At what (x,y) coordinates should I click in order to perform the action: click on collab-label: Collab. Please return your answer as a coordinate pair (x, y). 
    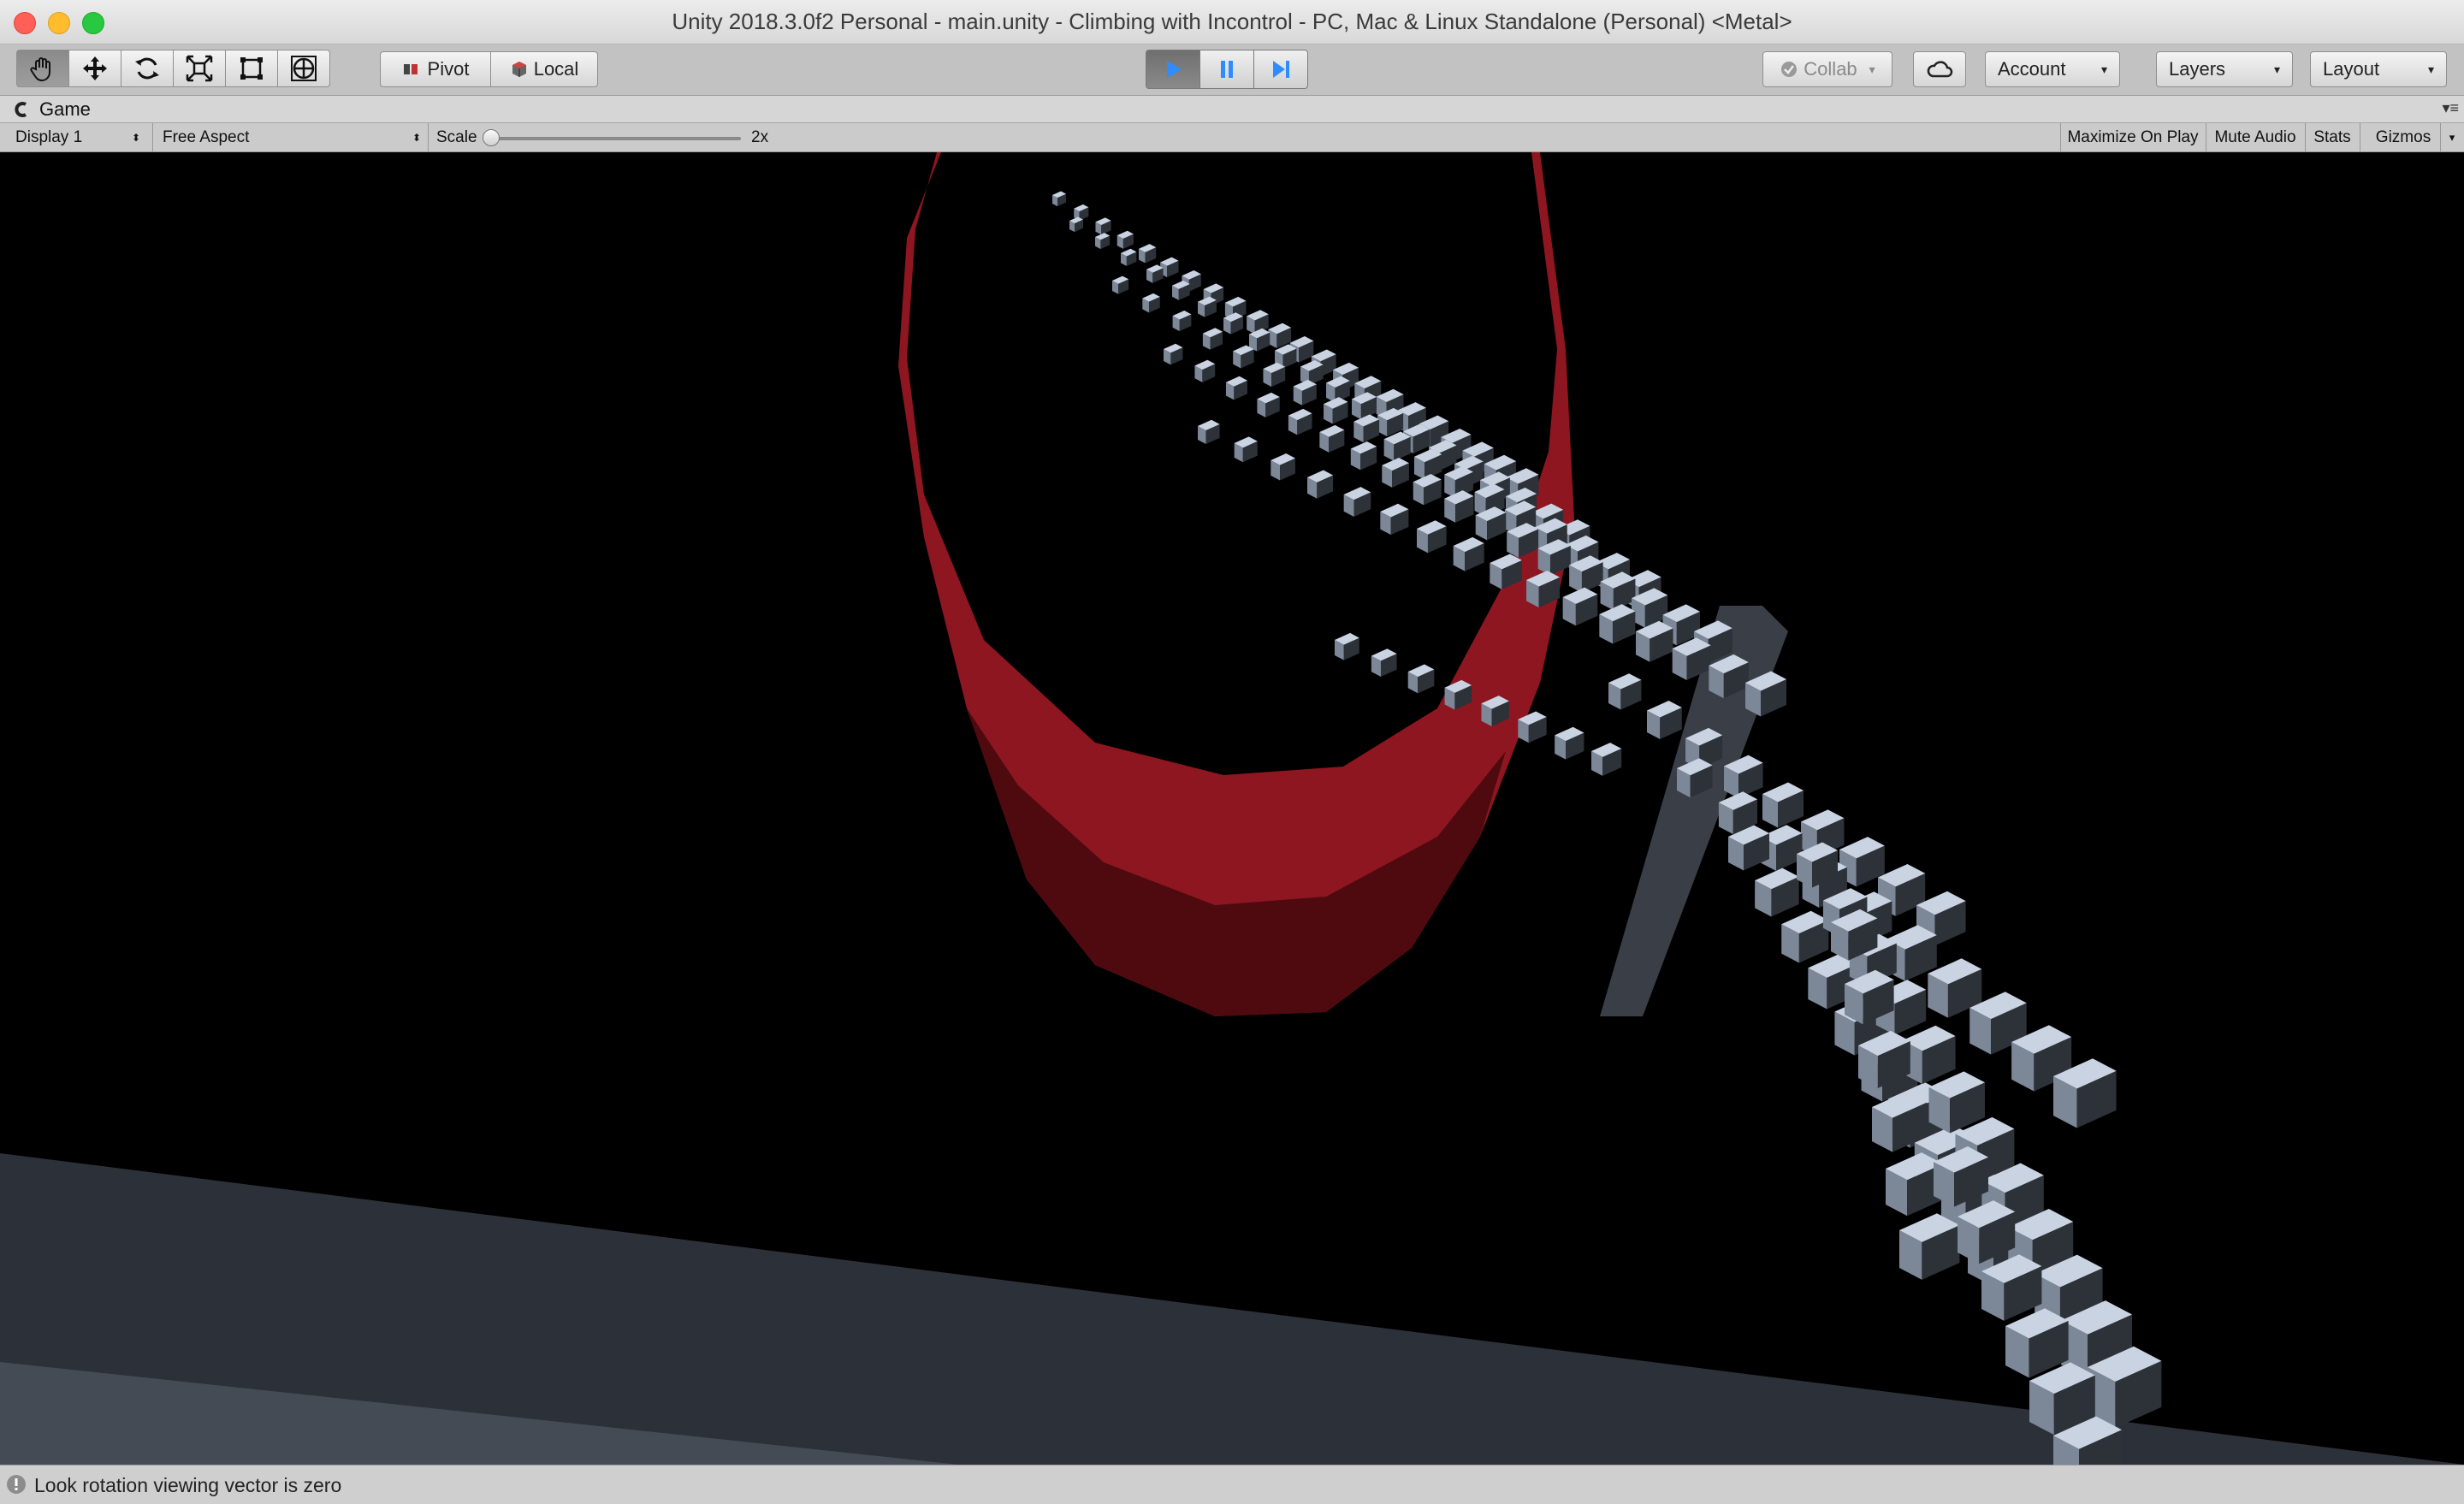
    Looking at the image, I should click on (1830, 69).